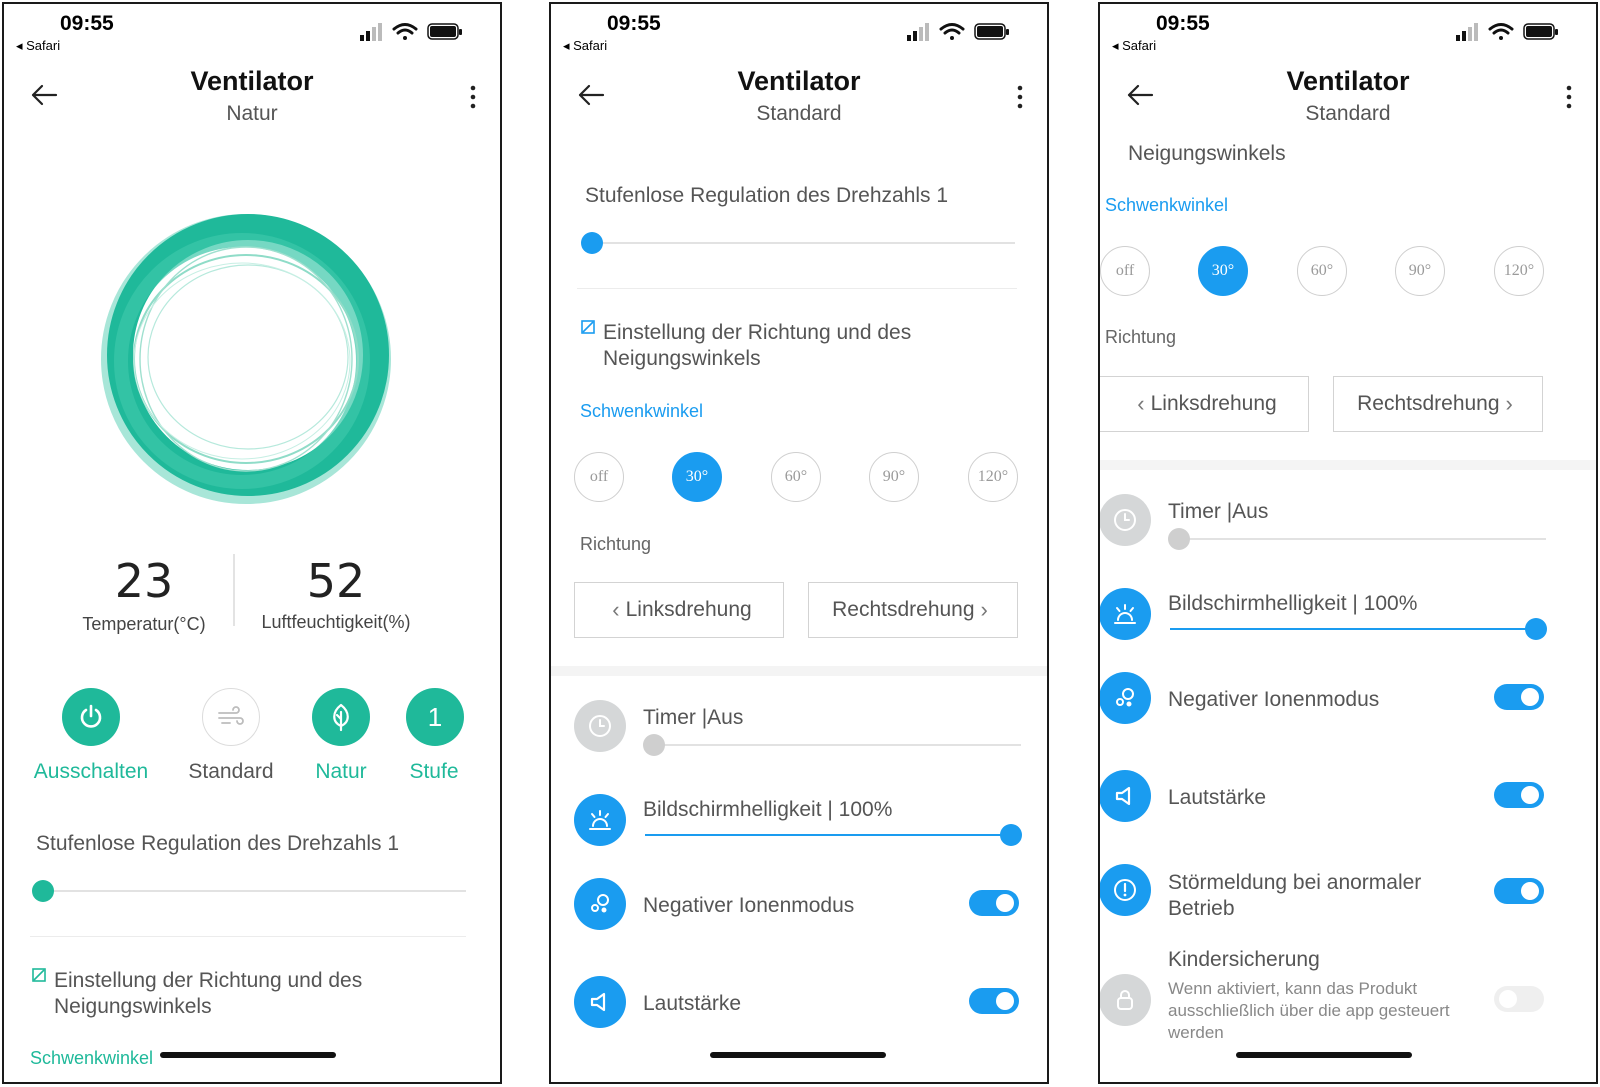 This screenshot has height=1087, width=1600. I want to click on chevron-right-icon: ›, so click(984, 609).